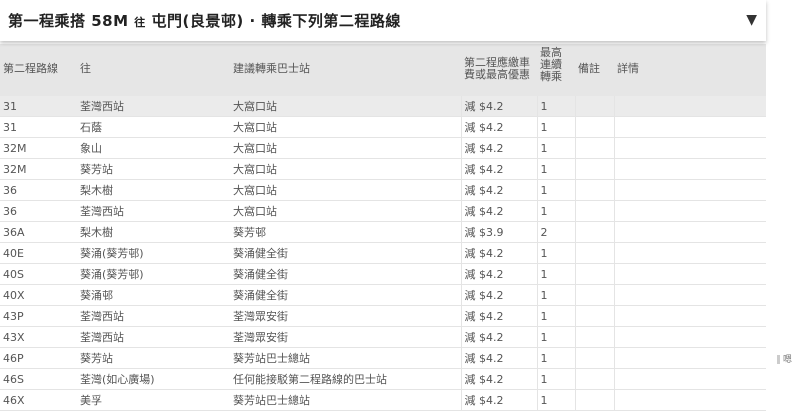 The height and width of the screenshot is (411, 798). I want to click on table-row: 32M 葵芳站 大窩口站減 $4.2 1, so click(383, 169).